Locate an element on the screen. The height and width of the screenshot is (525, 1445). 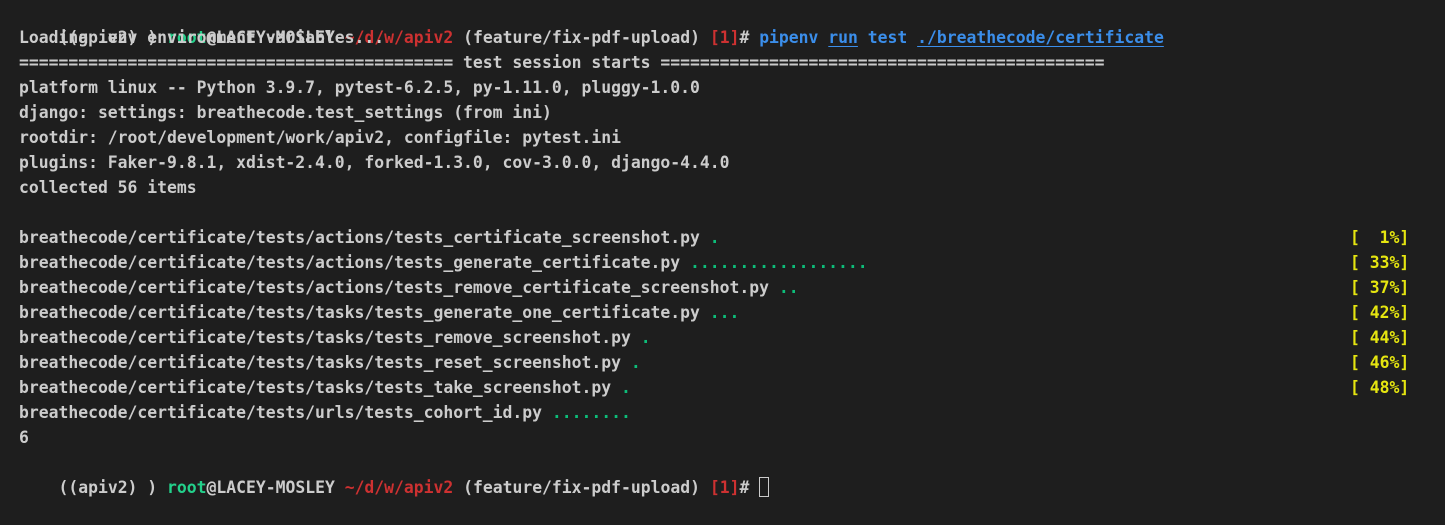
command-name: pipenv is located at coordinates (789, 37).